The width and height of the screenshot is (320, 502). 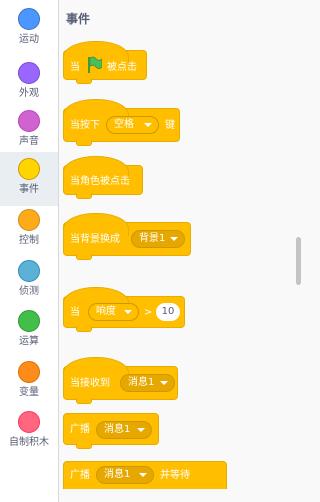 I want to click on block-text: 当角色被点击, so click(x=100, y=181).